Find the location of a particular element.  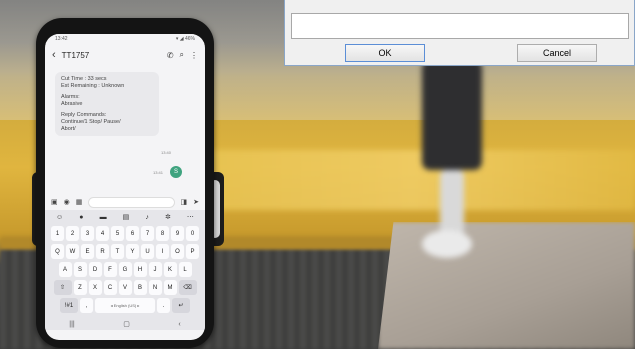

sticker-icon: ◨ is located at coordinates (184, 202).